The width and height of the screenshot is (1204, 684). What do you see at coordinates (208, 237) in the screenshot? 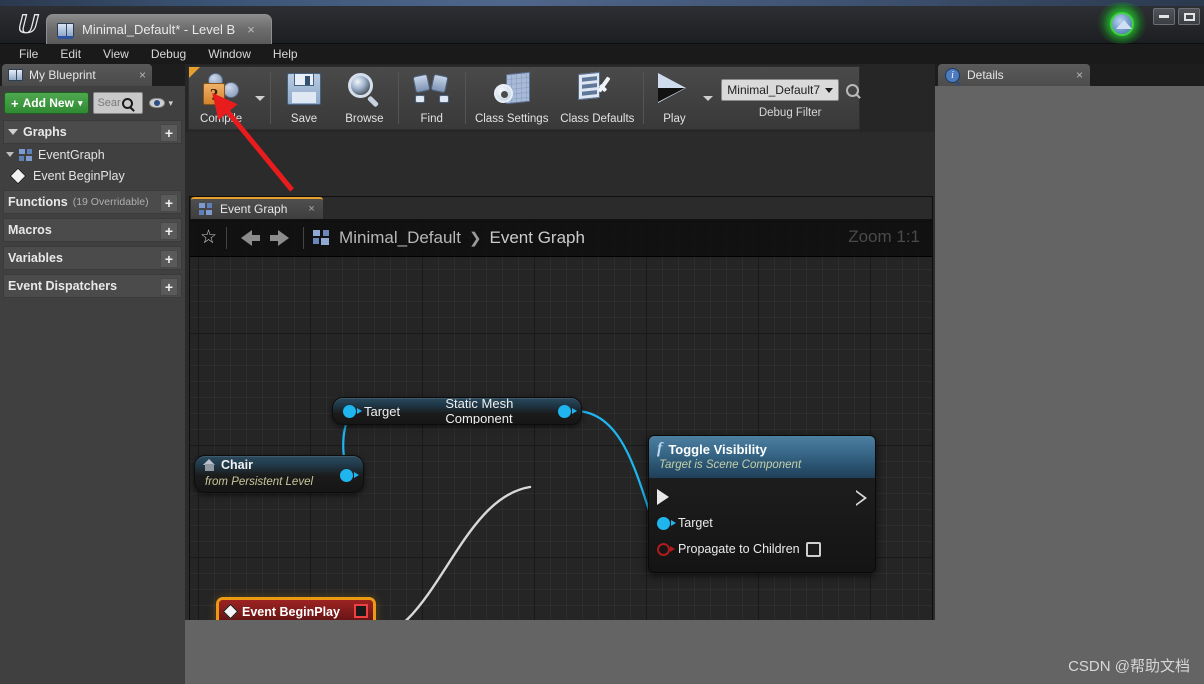
I see `favorite-star-icon: ☆` at bounding box center [208, 237].